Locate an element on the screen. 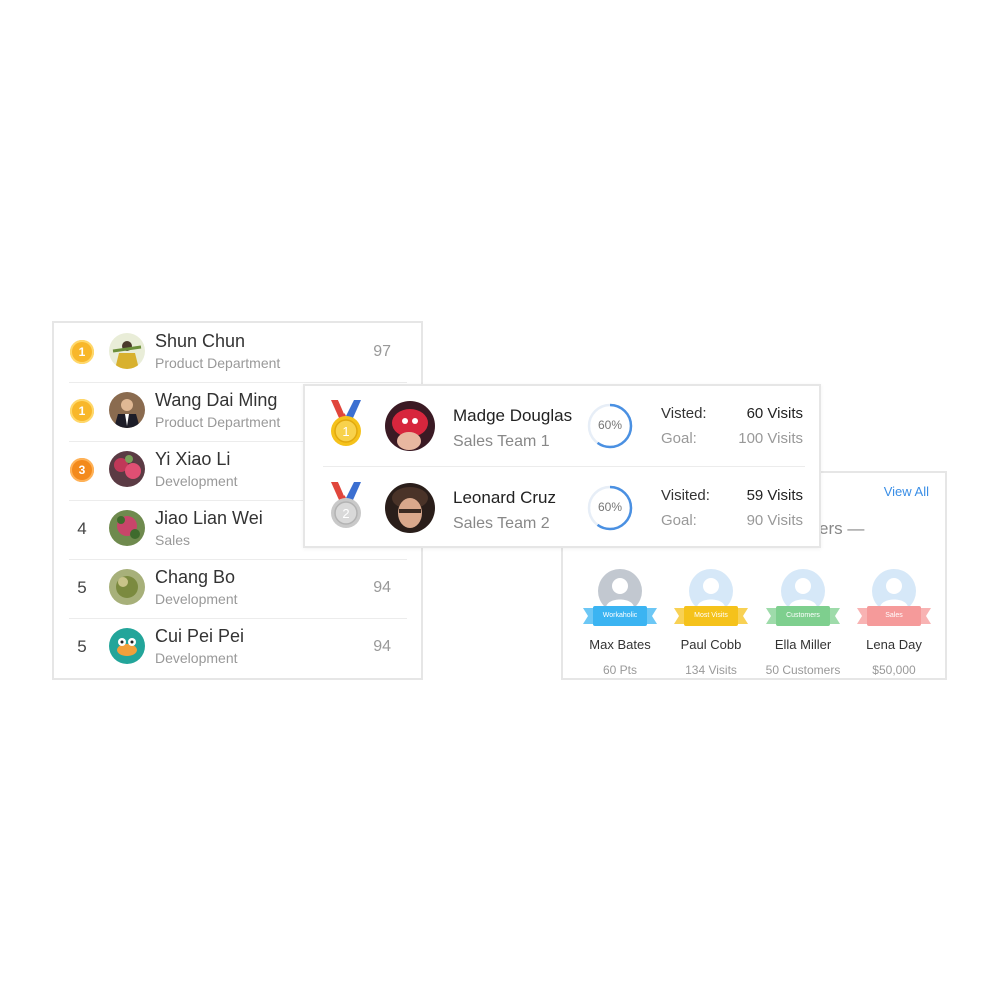 This screenshot has width=1000, height=1000. silver-medal-icon: 2 is located at coordinates (346, 505).